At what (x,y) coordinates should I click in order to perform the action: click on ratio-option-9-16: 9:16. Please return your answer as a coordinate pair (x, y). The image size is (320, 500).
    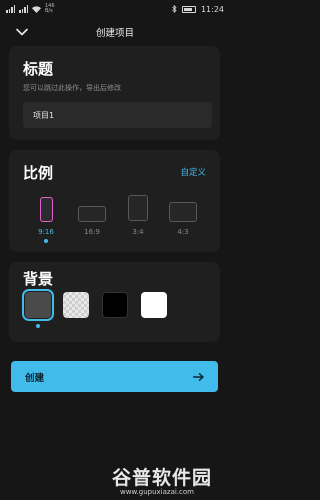
    Looking at the image, I should click on (46, 220).